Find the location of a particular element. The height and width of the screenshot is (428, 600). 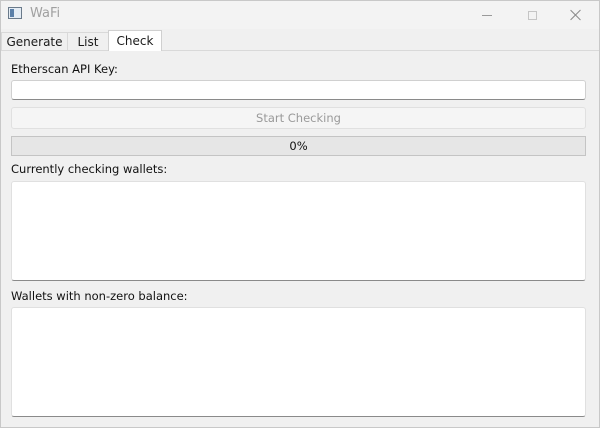

balance-wallets-label: Wallets with non-zero balance: is located at coordinates (99, 296).